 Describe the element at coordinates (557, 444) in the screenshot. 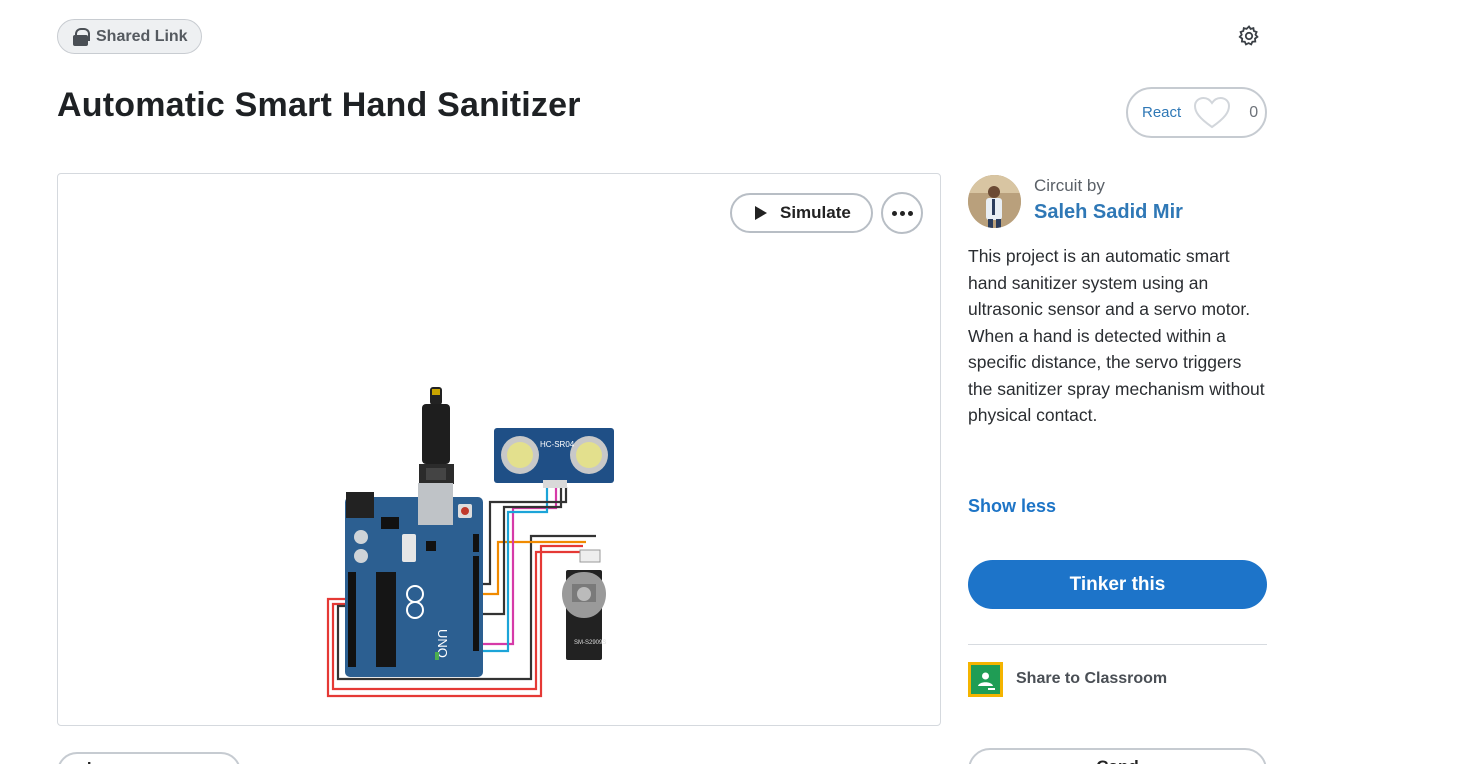

I see `sensor-label: HC-SR04` at that location.